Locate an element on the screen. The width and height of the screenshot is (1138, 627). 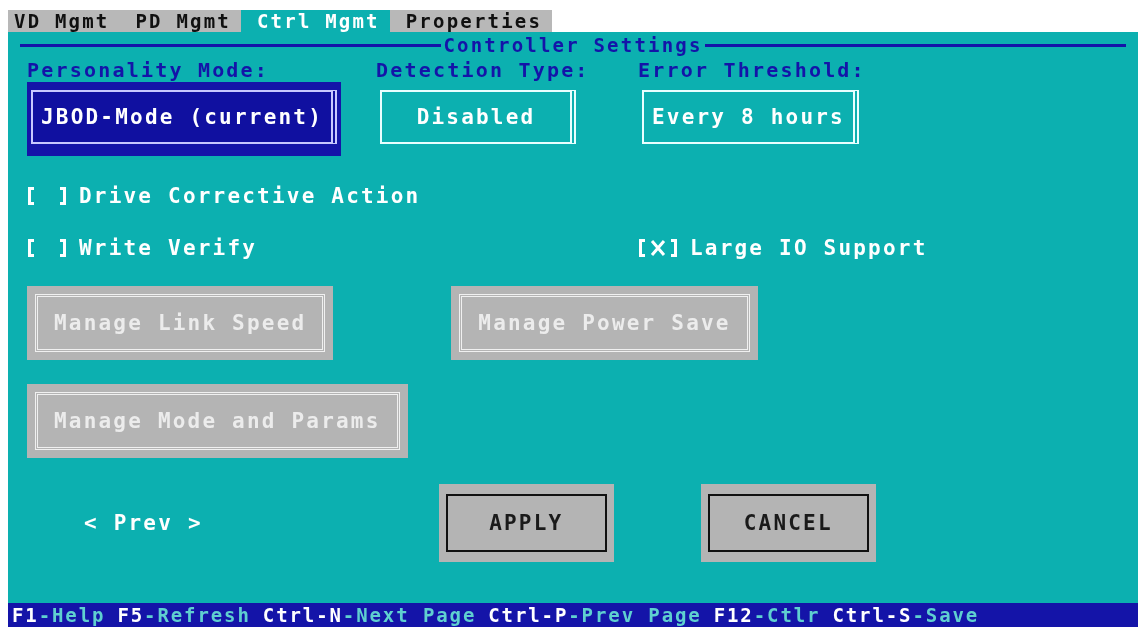
checkbox-label: Write Verify is located at coordinates (168, 248).